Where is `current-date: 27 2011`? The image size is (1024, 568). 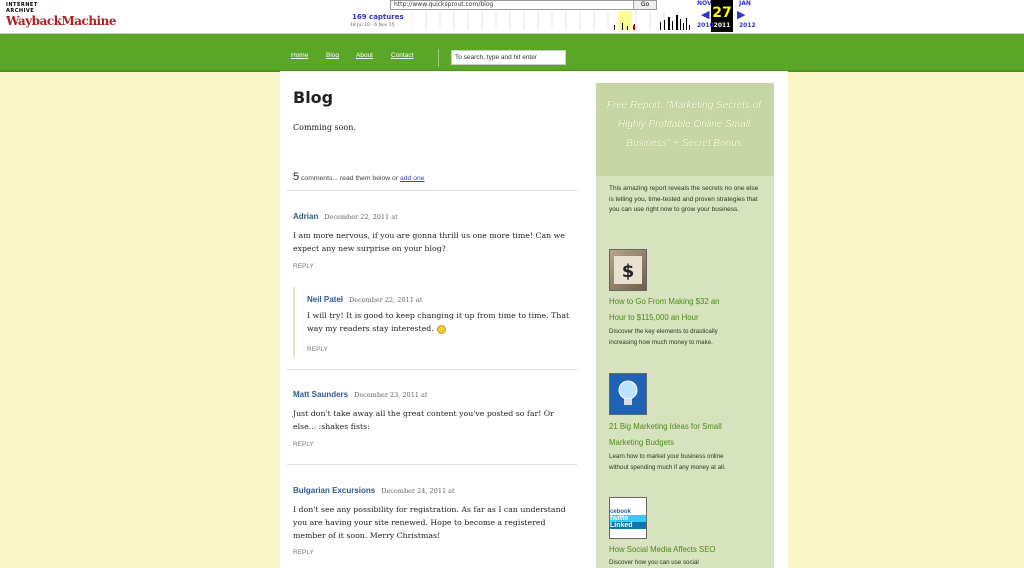 current-date: 27 2011 is located at coordinates (722, 16).